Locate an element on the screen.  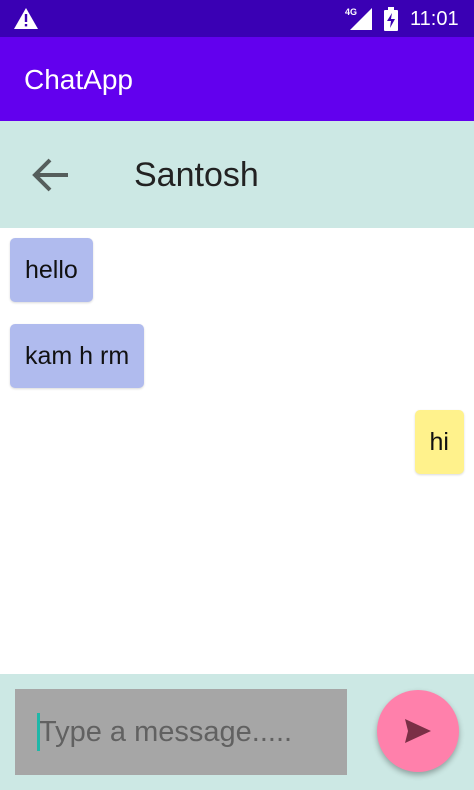
signal-icon is located at coordinates (361, 19).